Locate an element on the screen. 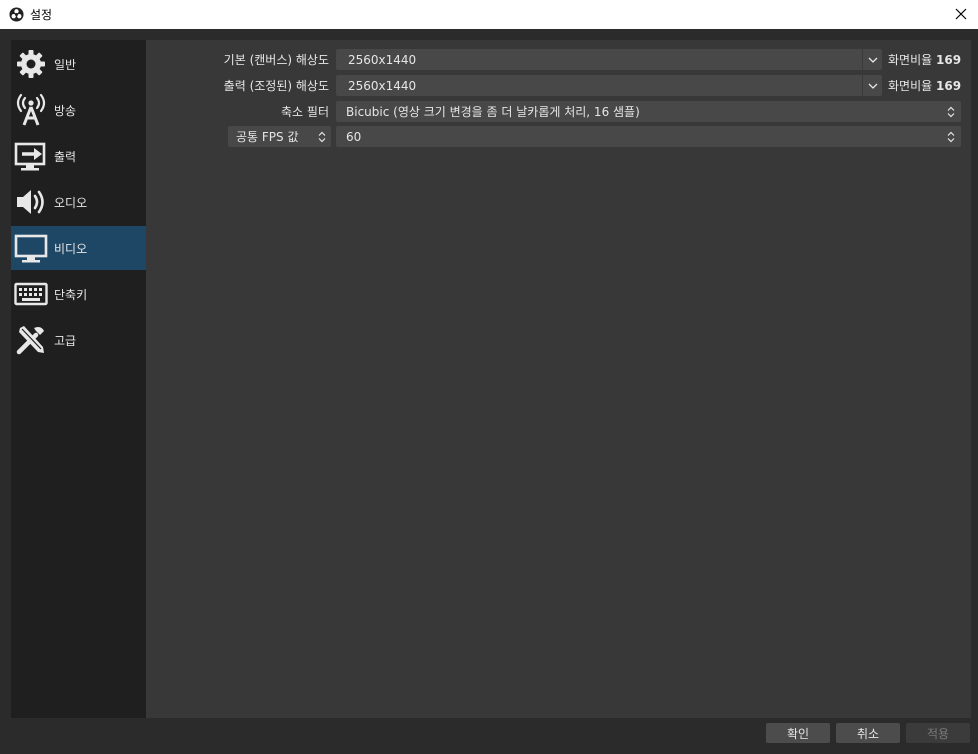 The width and height of the screenshot is (978, 754). sidebar-item-label: 일반 is located at coordinates (65, 64).